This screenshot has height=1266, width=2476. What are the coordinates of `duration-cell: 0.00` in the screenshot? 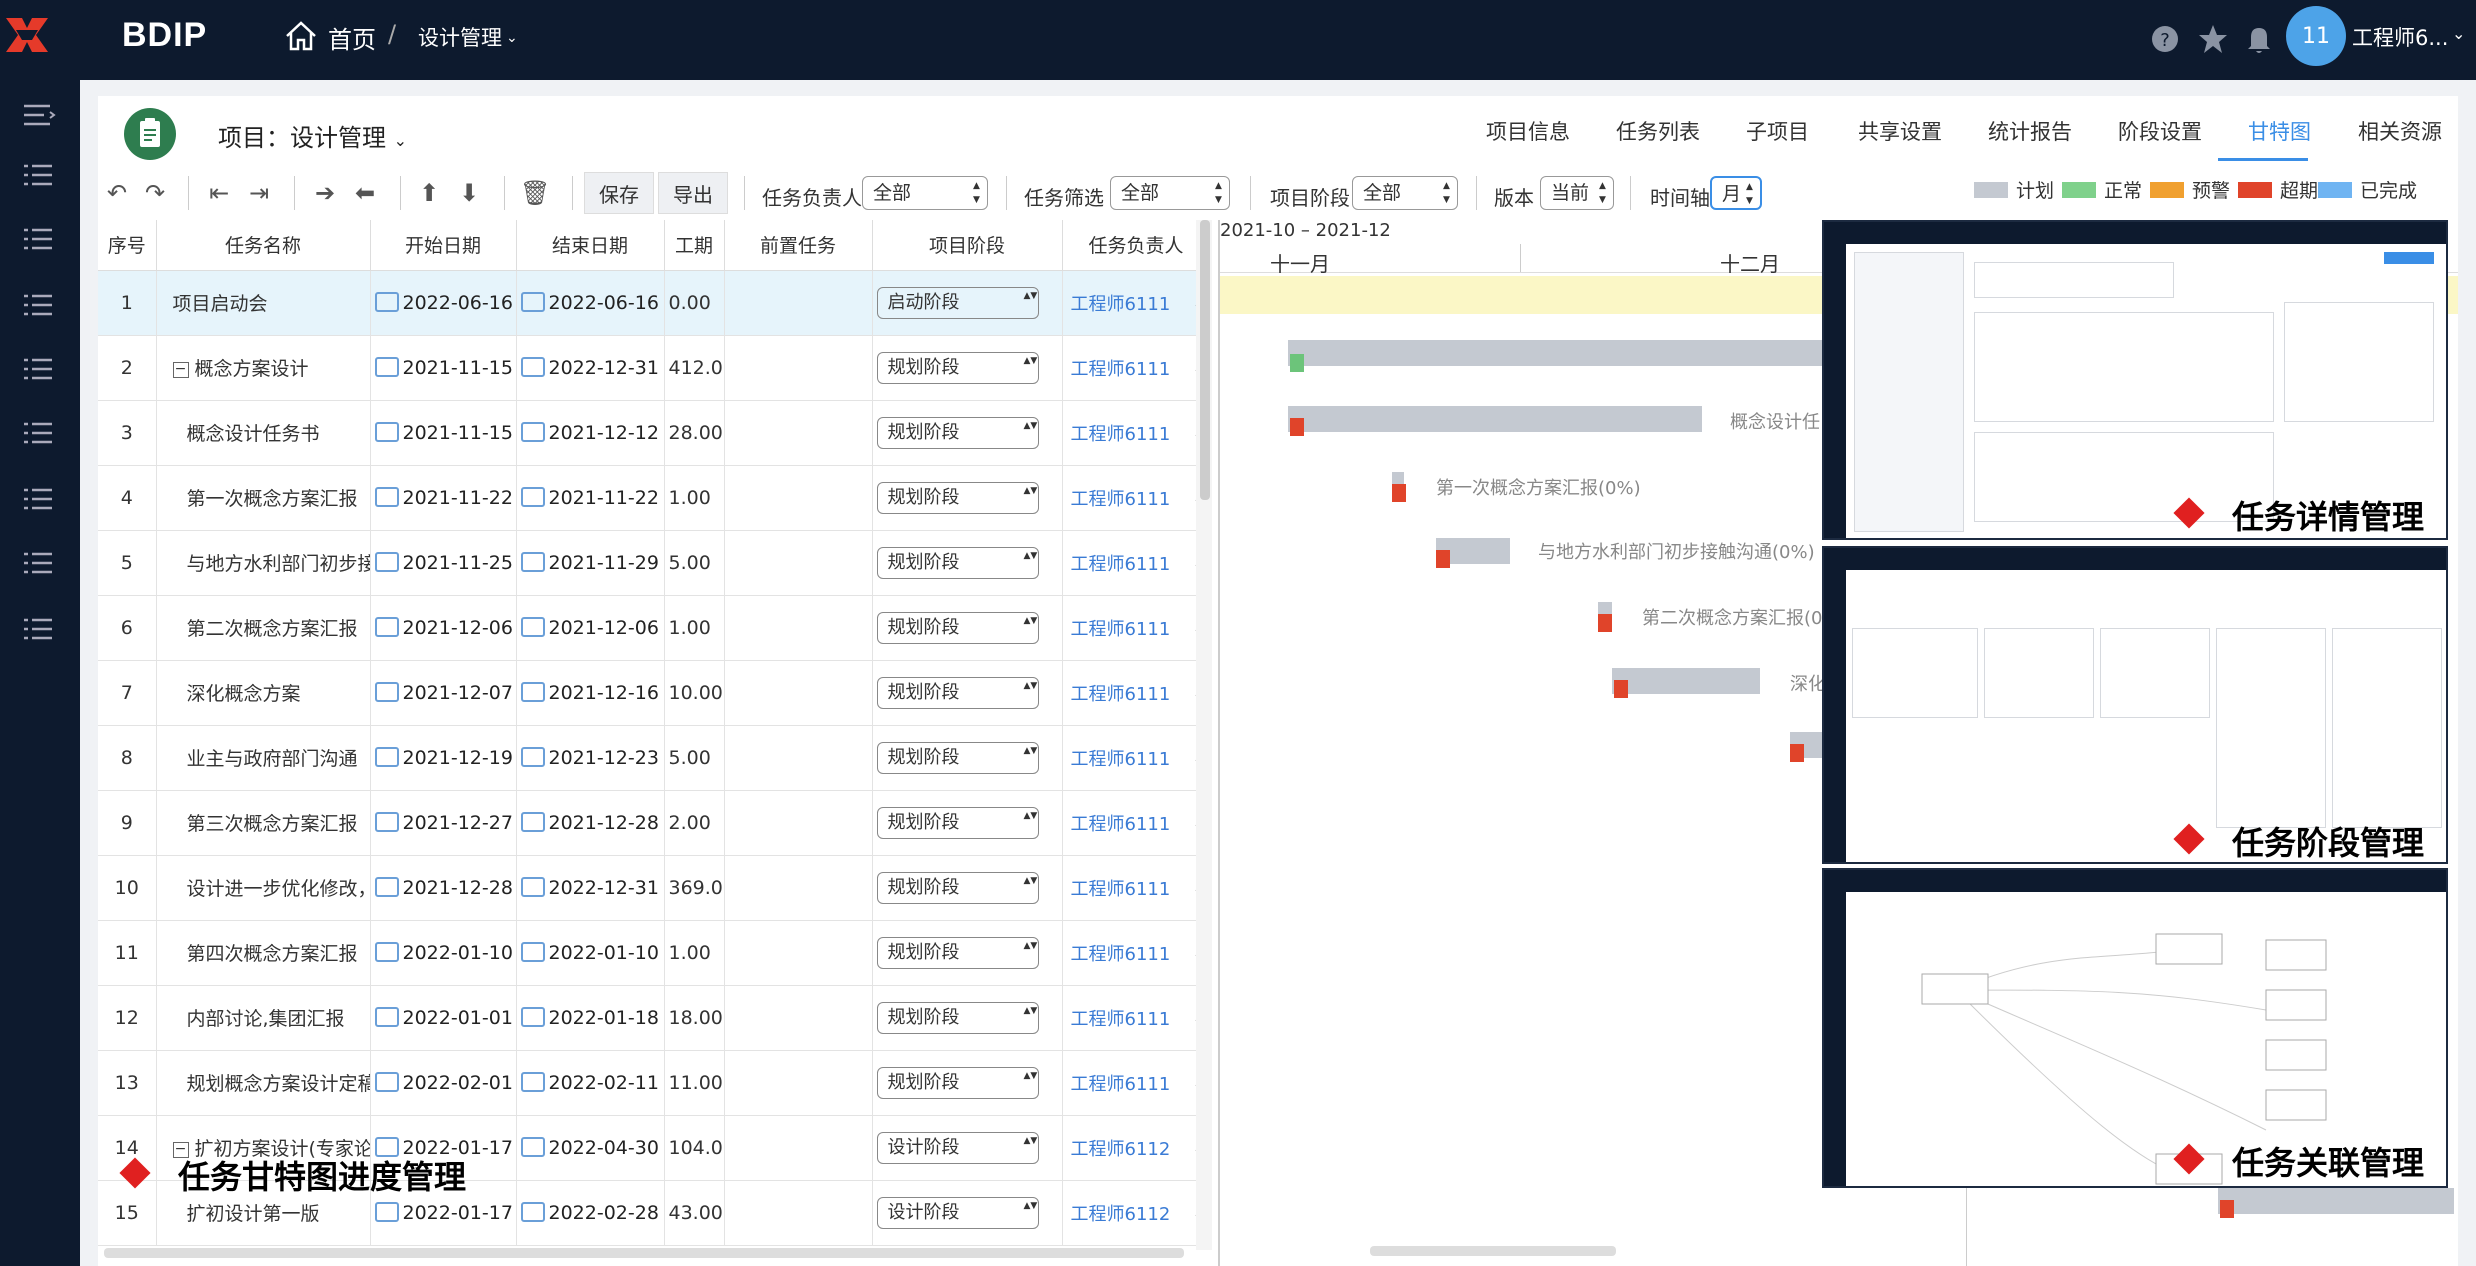 It's located at (694, 303).